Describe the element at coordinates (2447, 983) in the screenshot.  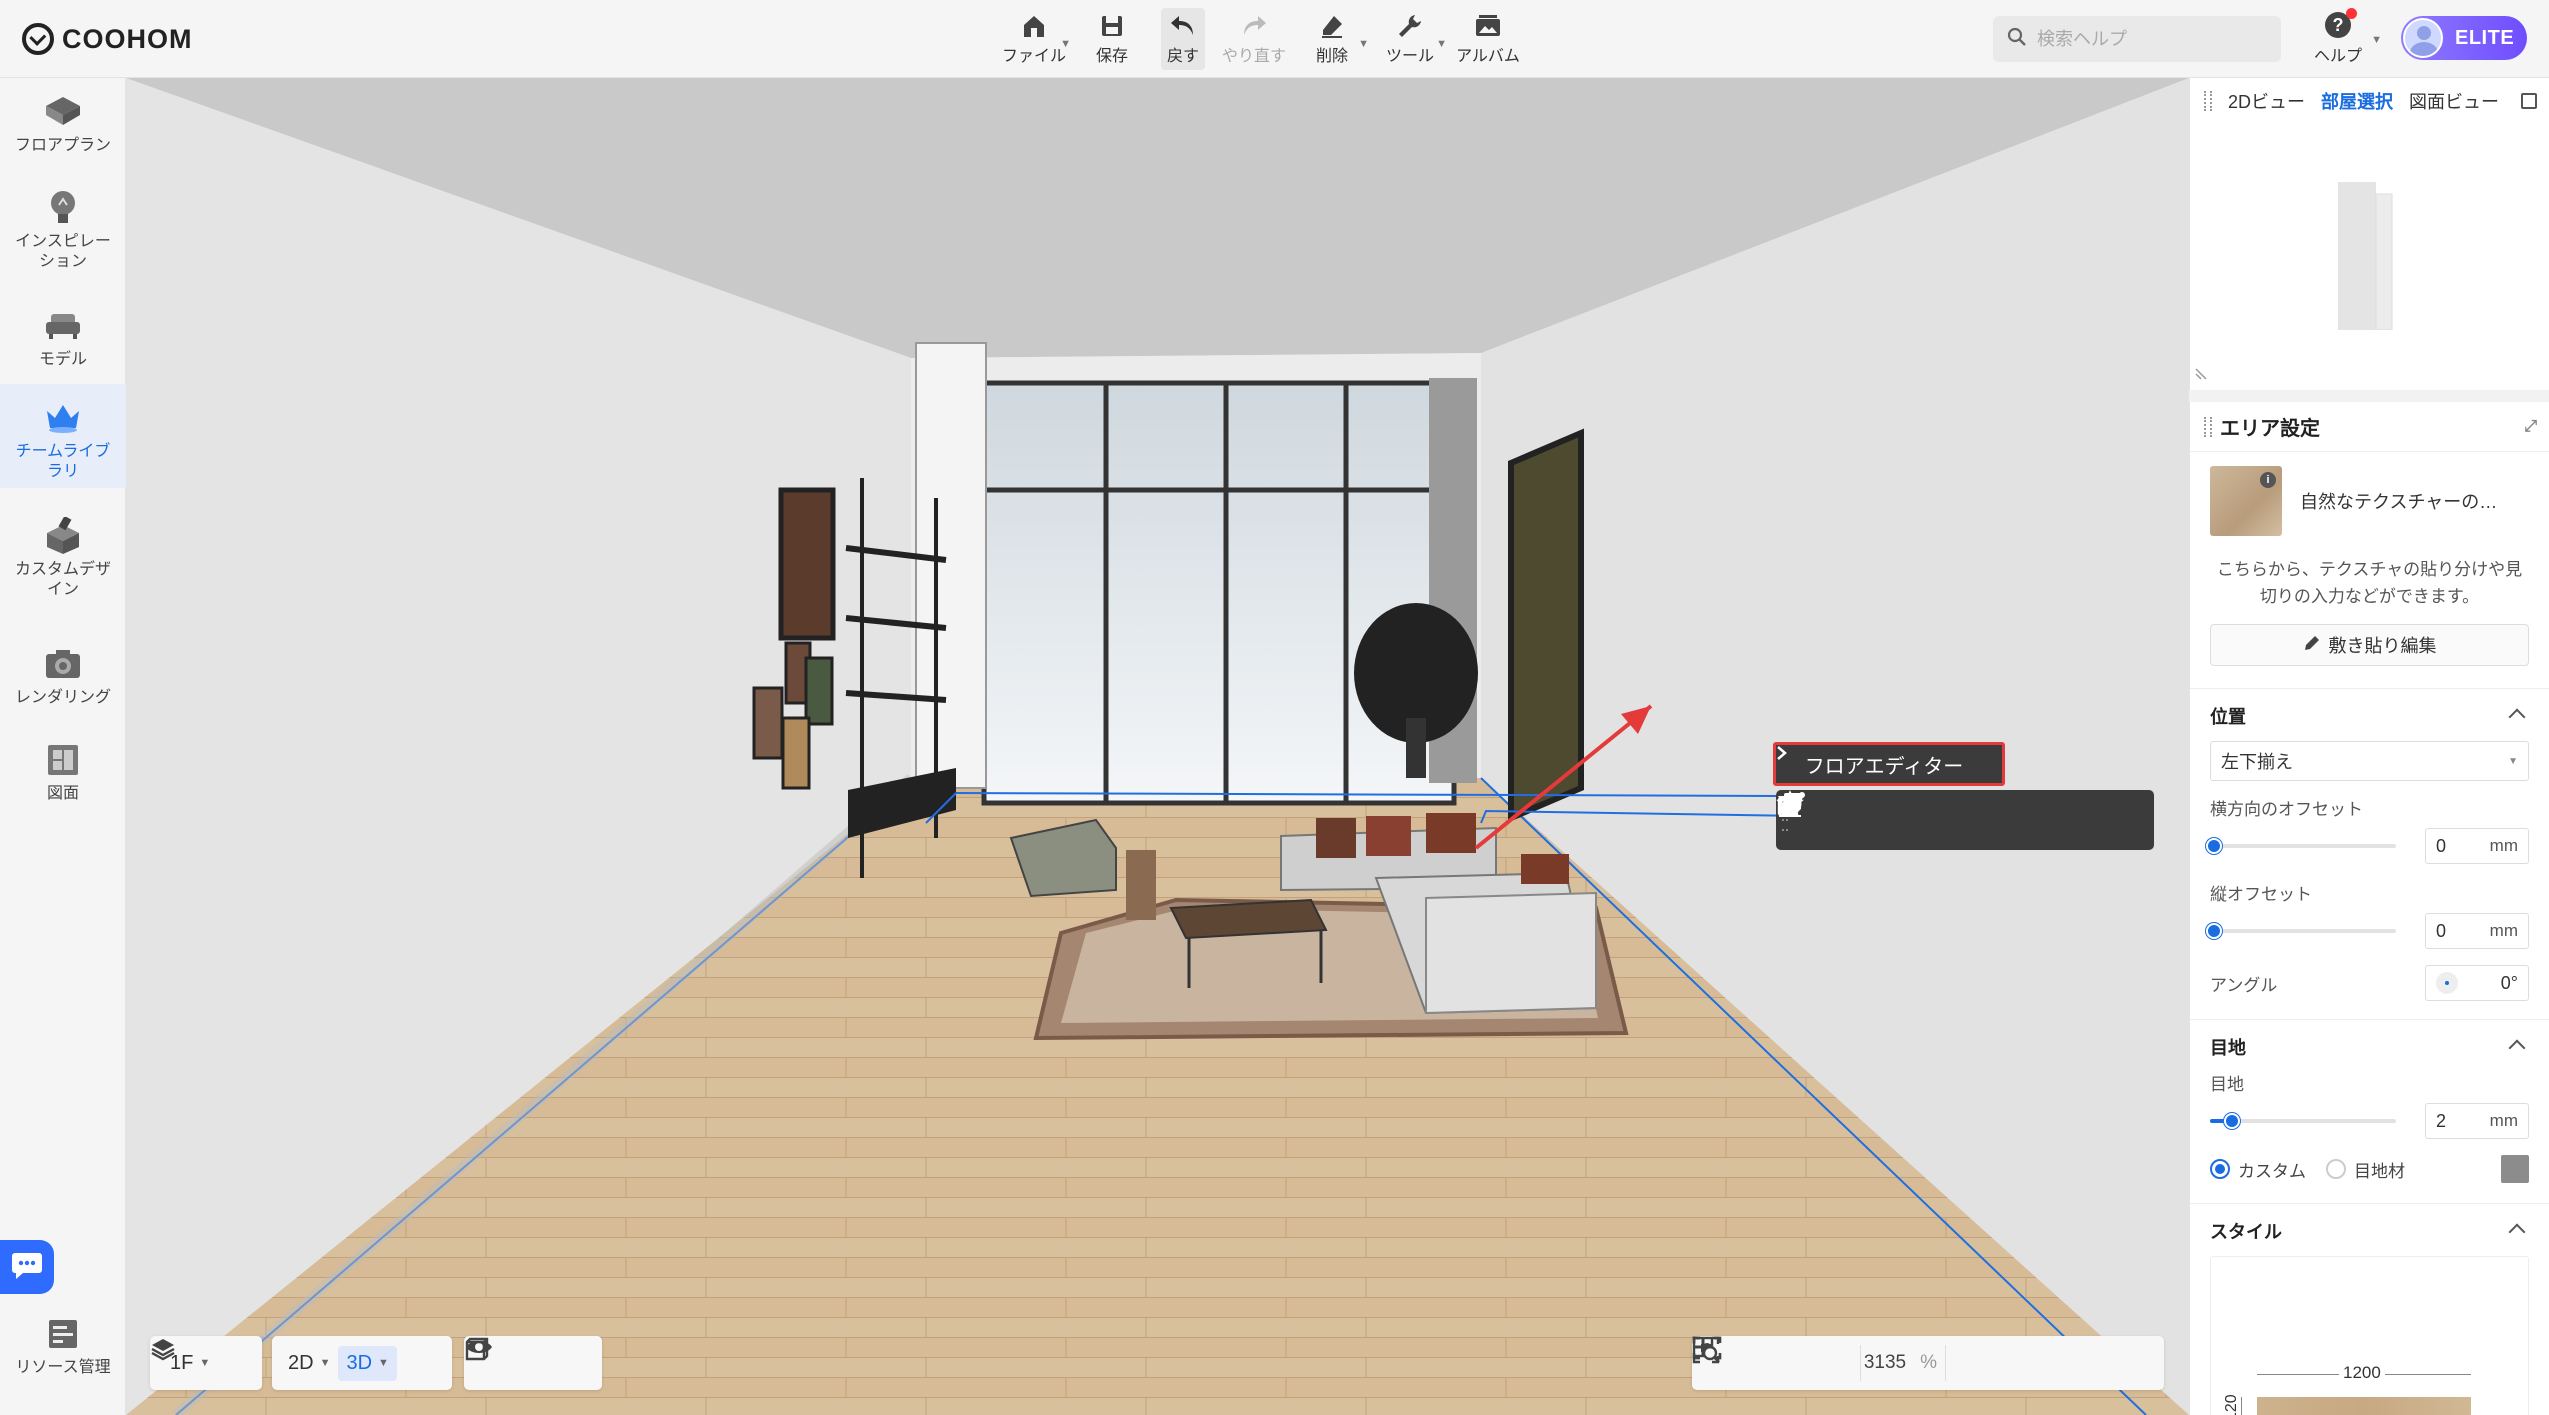
I see `angle-dial-icon` at that location.